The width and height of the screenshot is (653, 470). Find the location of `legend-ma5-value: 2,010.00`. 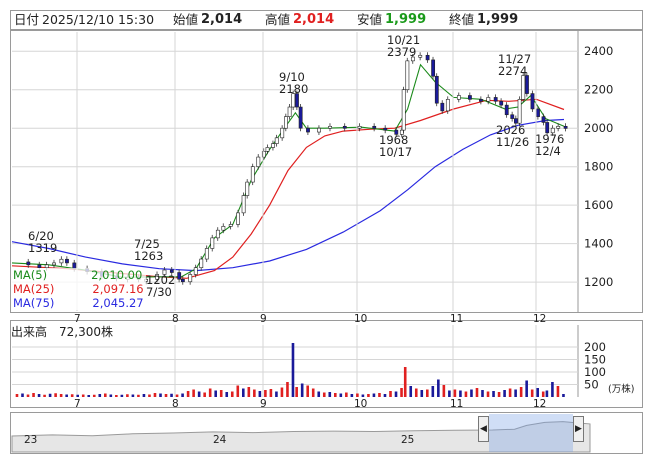

legend-ma5-value: 2,010.00 is located at coordinates (117, 275).